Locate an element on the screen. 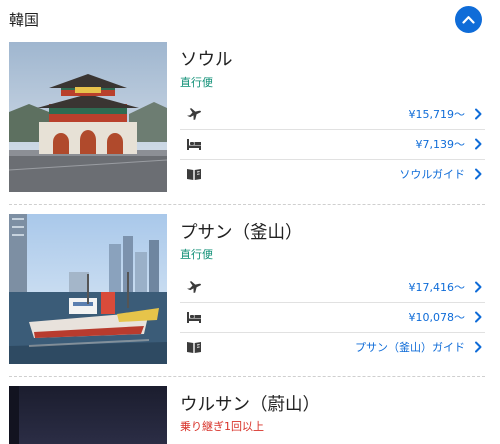 This screenshot has height=444, width=500. ulsan-photo is located at coordinates (88, 415).